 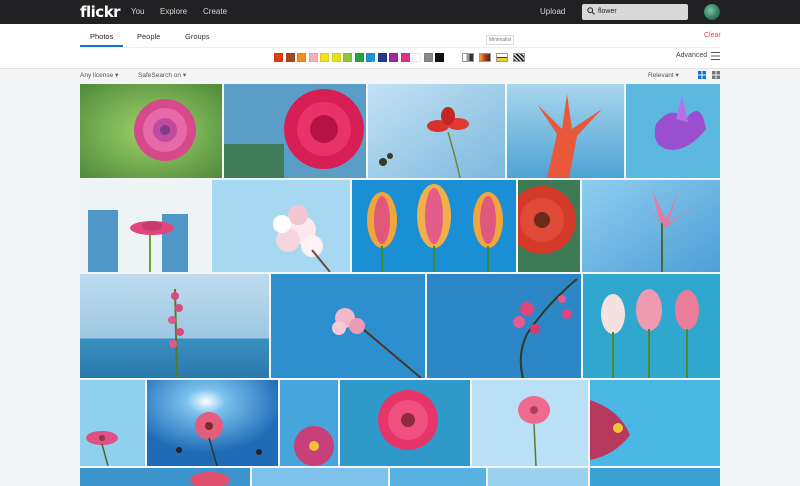 What do you see at coordinates (100, 12) in the screenshot?
I see `flickr-logo: flickr` at bounding box center [100, 12].